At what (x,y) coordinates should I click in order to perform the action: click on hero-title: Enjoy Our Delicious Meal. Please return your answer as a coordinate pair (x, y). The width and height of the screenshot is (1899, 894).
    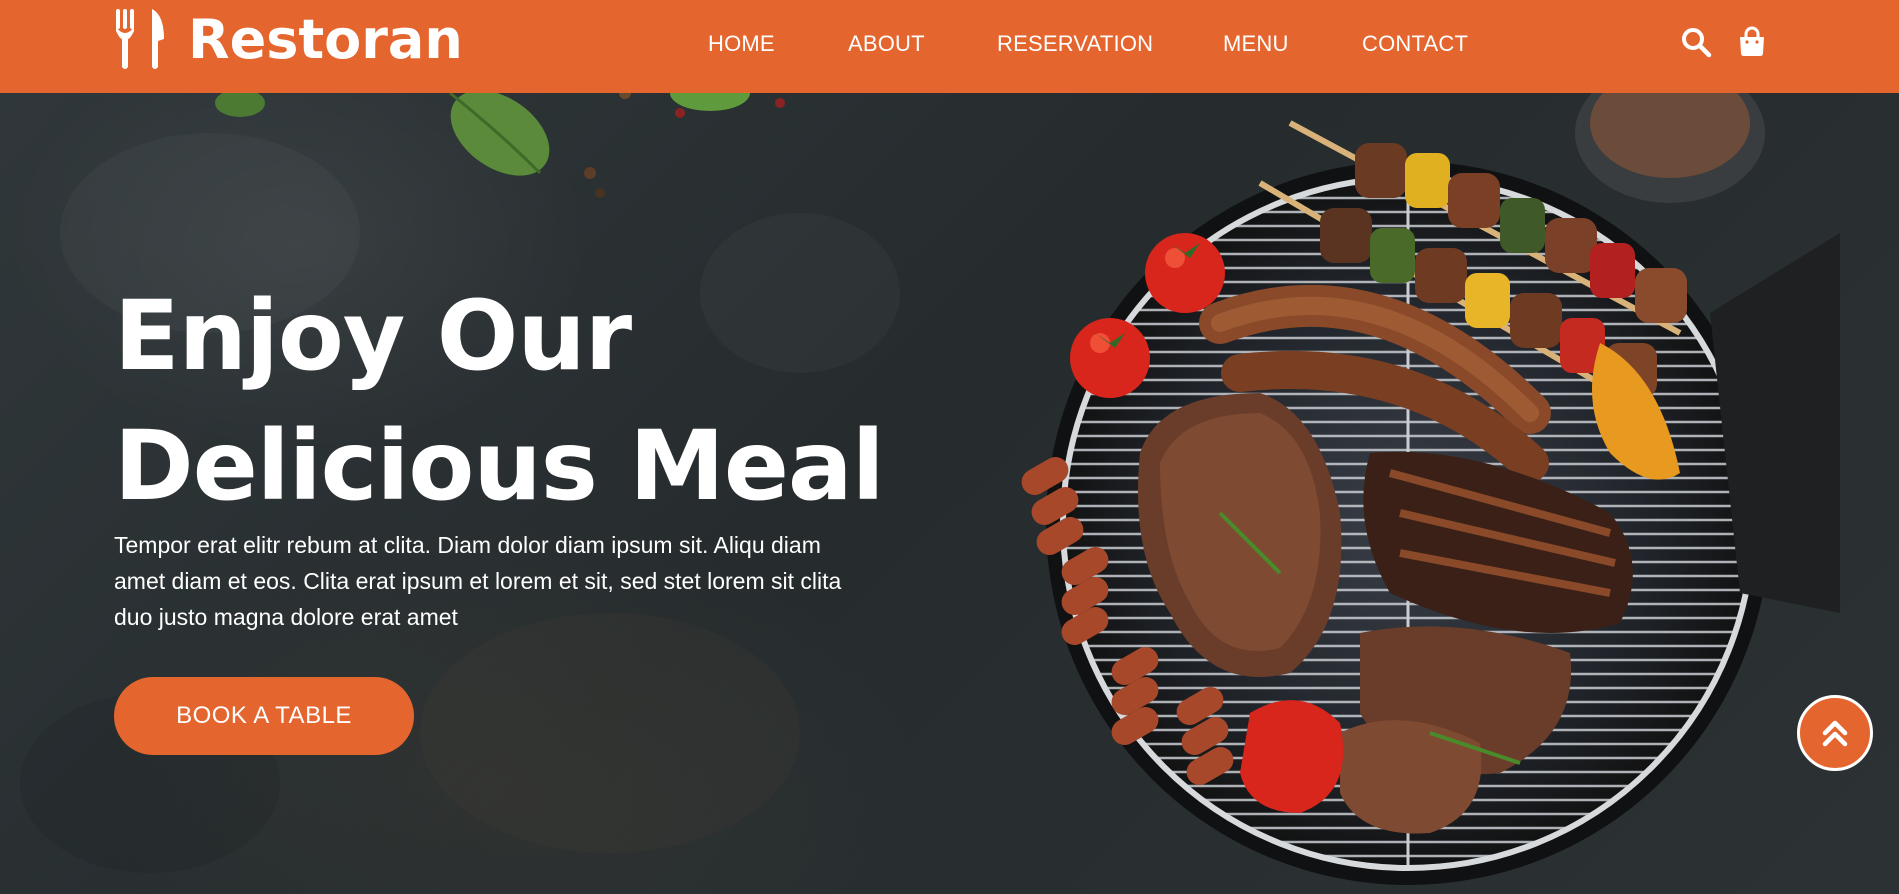
    Looking at the image, I should click on (499, 401).